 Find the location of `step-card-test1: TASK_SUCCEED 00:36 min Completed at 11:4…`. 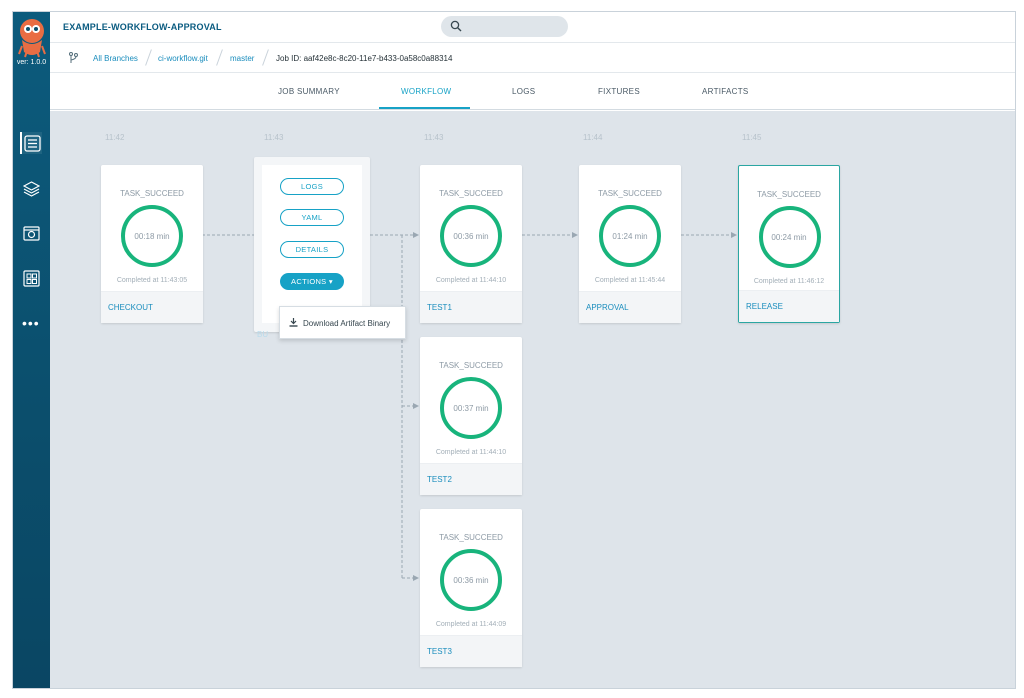

step-card-test1: TASK_SUCCEED 00:36 min Completed at 11:4… is located at coordinates (471, 244).